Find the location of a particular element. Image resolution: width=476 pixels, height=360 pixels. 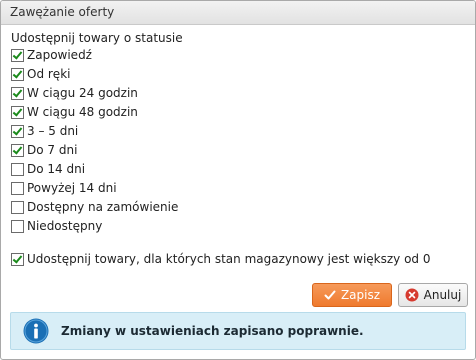

status-option-od-reki: Od ręki is located at coordinates (40, 74).